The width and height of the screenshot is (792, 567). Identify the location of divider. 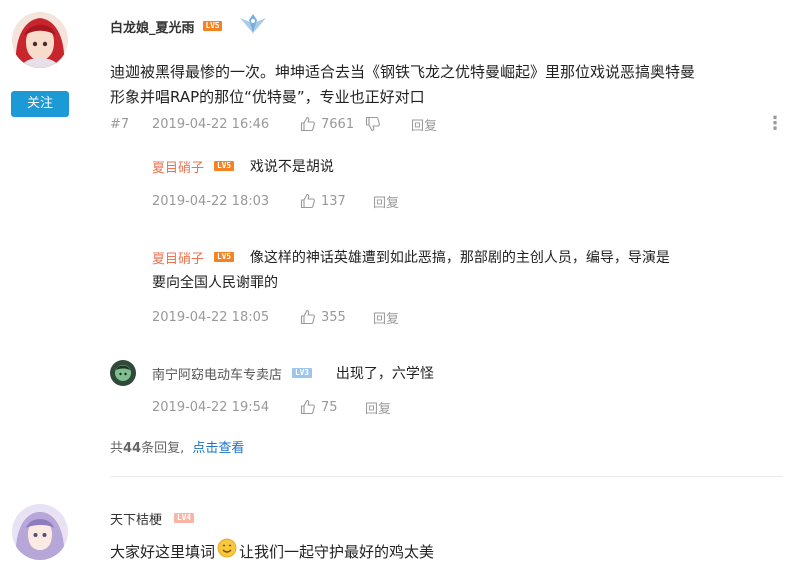
(446, 476).